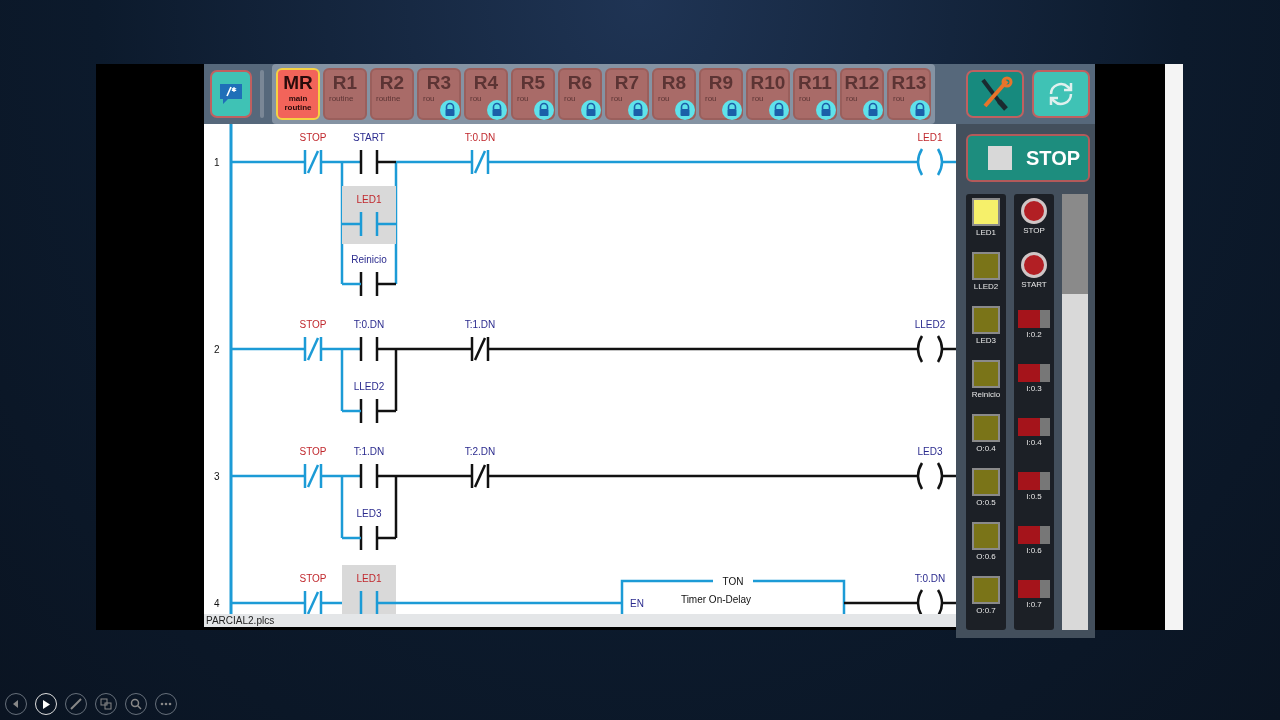  I want to click on tag-label: LLED2, so click(369, 386).